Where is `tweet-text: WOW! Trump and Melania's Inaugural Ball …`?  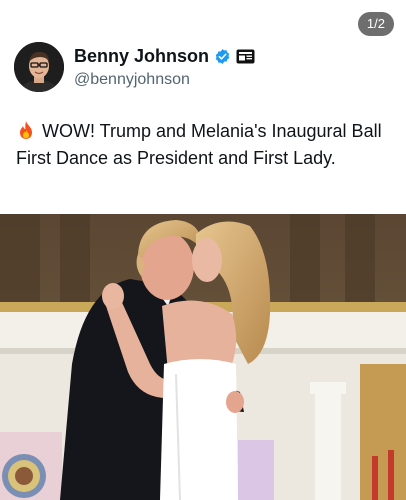
tweet-text: WOW! Trump and Melania's Inaugural Ball … is located at coordinates (206, 145).